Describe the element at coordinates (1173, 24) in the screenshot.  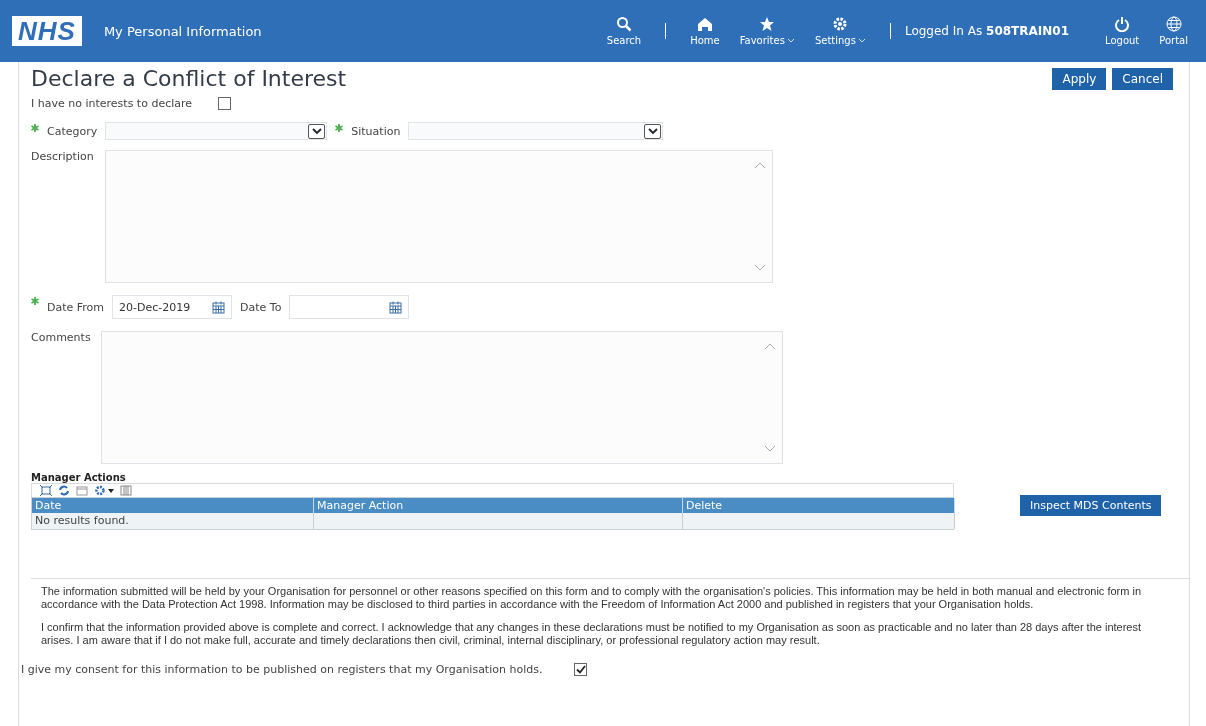
I see `globe-icon` at that location.